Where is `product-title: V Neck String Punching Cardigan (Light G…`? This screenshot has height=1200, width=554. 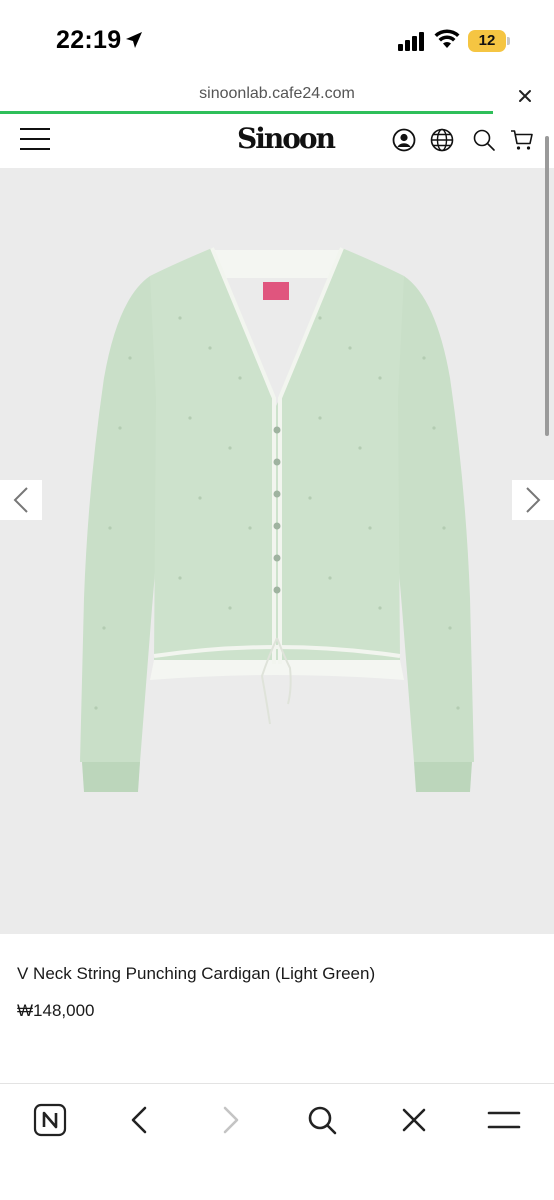 product-title: V Neck String Punching Cardigan (Light G… is located at coordinates (196, 974).